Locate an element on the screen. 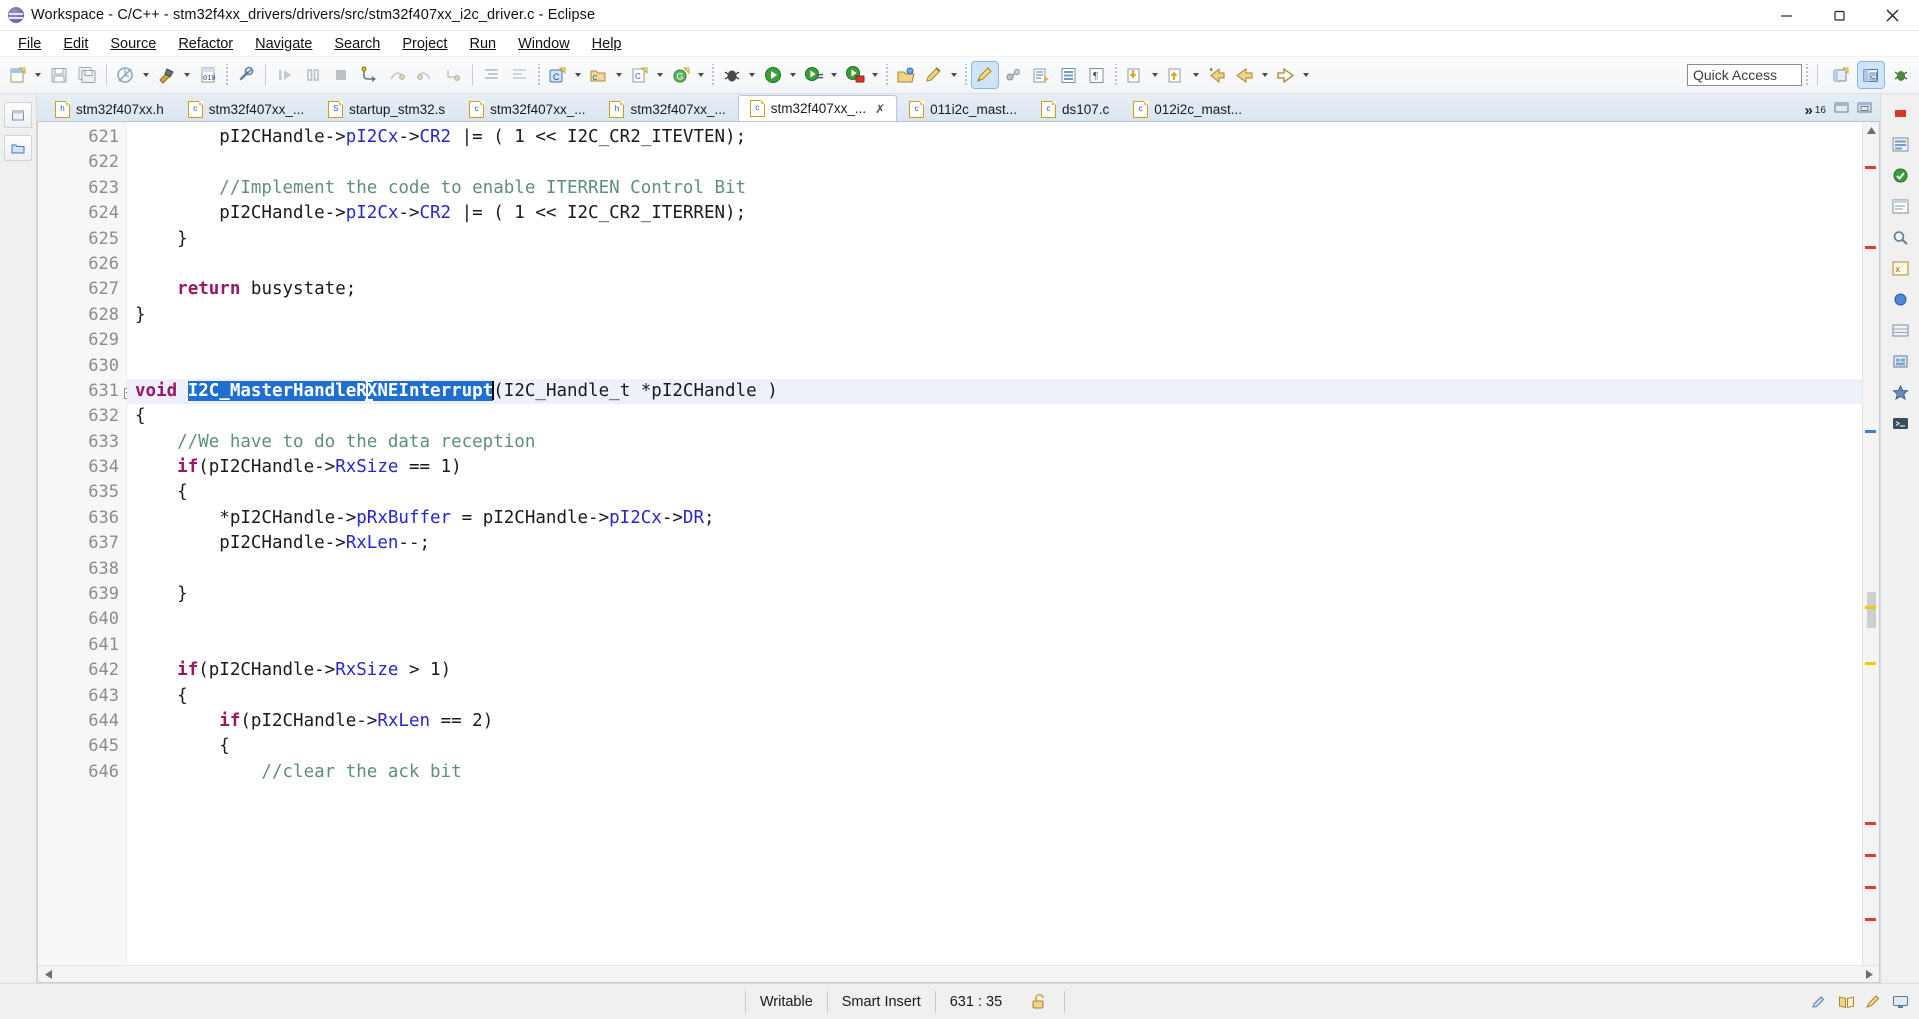  editor-vertical-scrollbar is located at coordinates (1870, 552).